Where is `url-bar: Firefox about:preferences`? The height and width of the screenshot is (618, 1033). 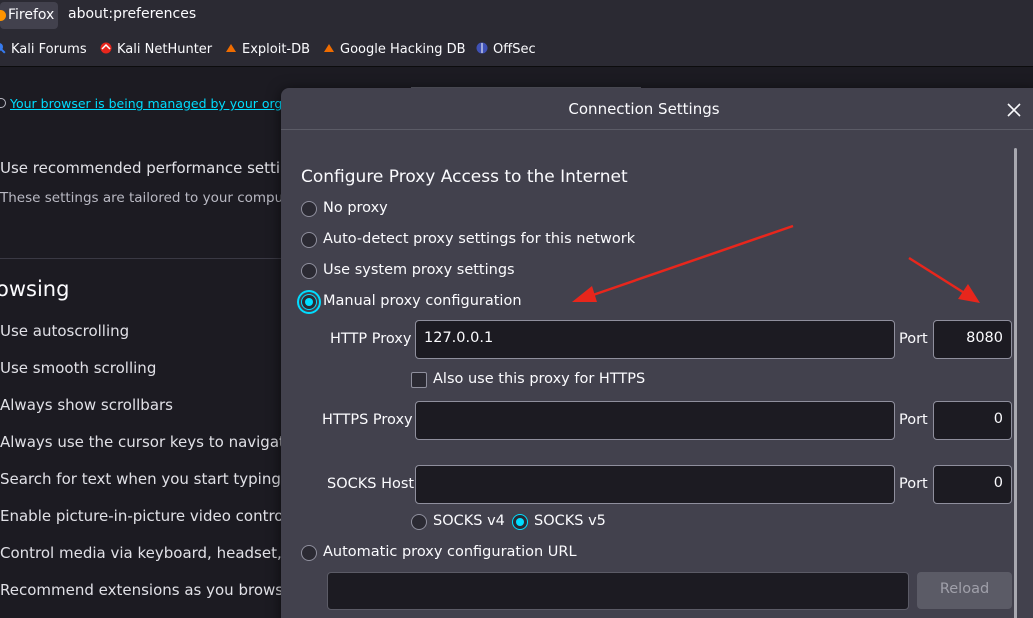
url-bar: Firefox about:preferences is located at coordinates (516, 15).